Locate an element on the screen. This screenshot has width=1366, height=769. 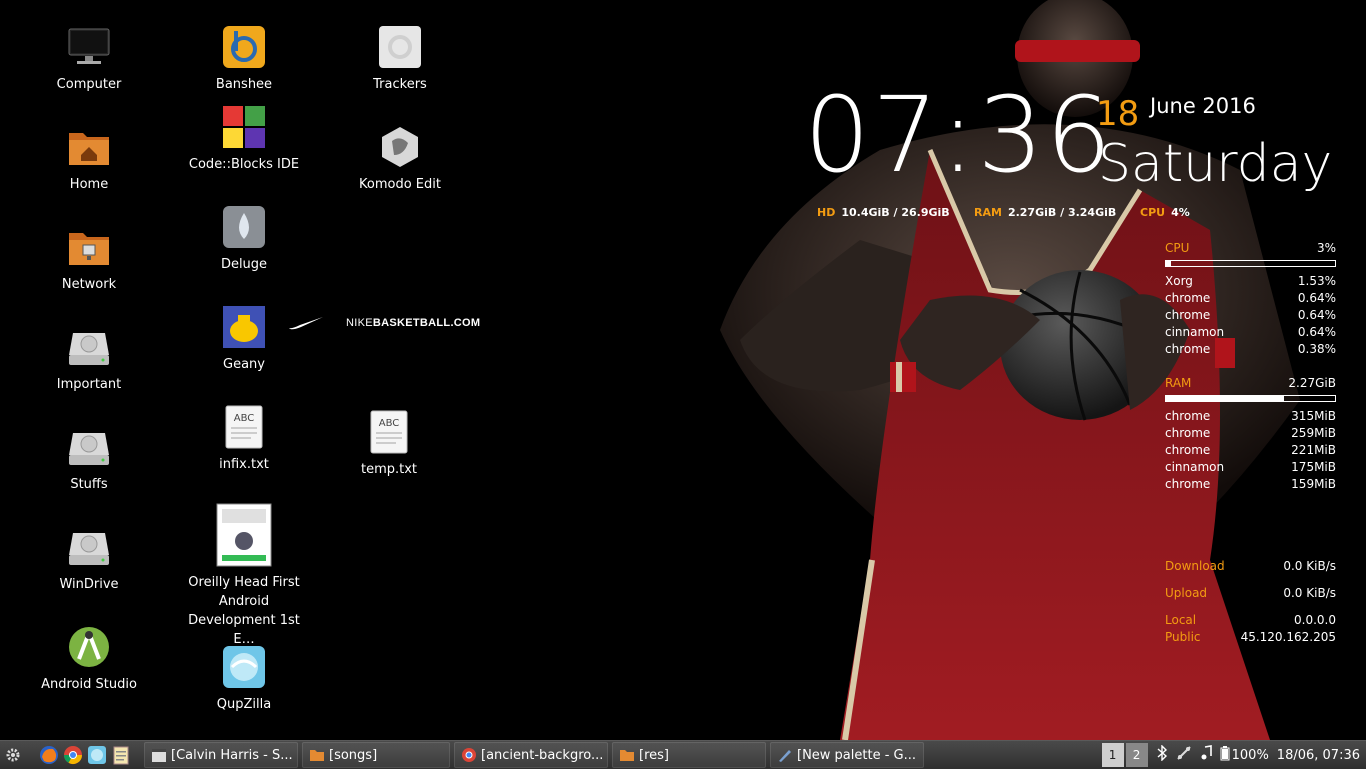
list-item: chrome 0.38% is located at coordinates (1250, 349).